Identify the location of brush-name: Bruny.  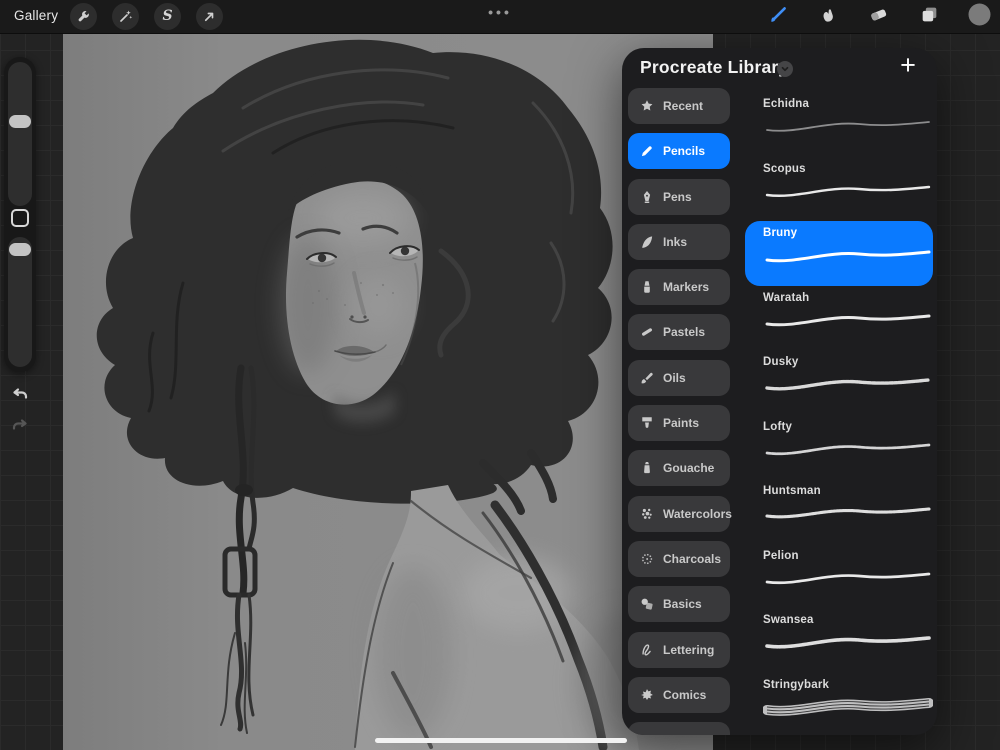
(780, 233).